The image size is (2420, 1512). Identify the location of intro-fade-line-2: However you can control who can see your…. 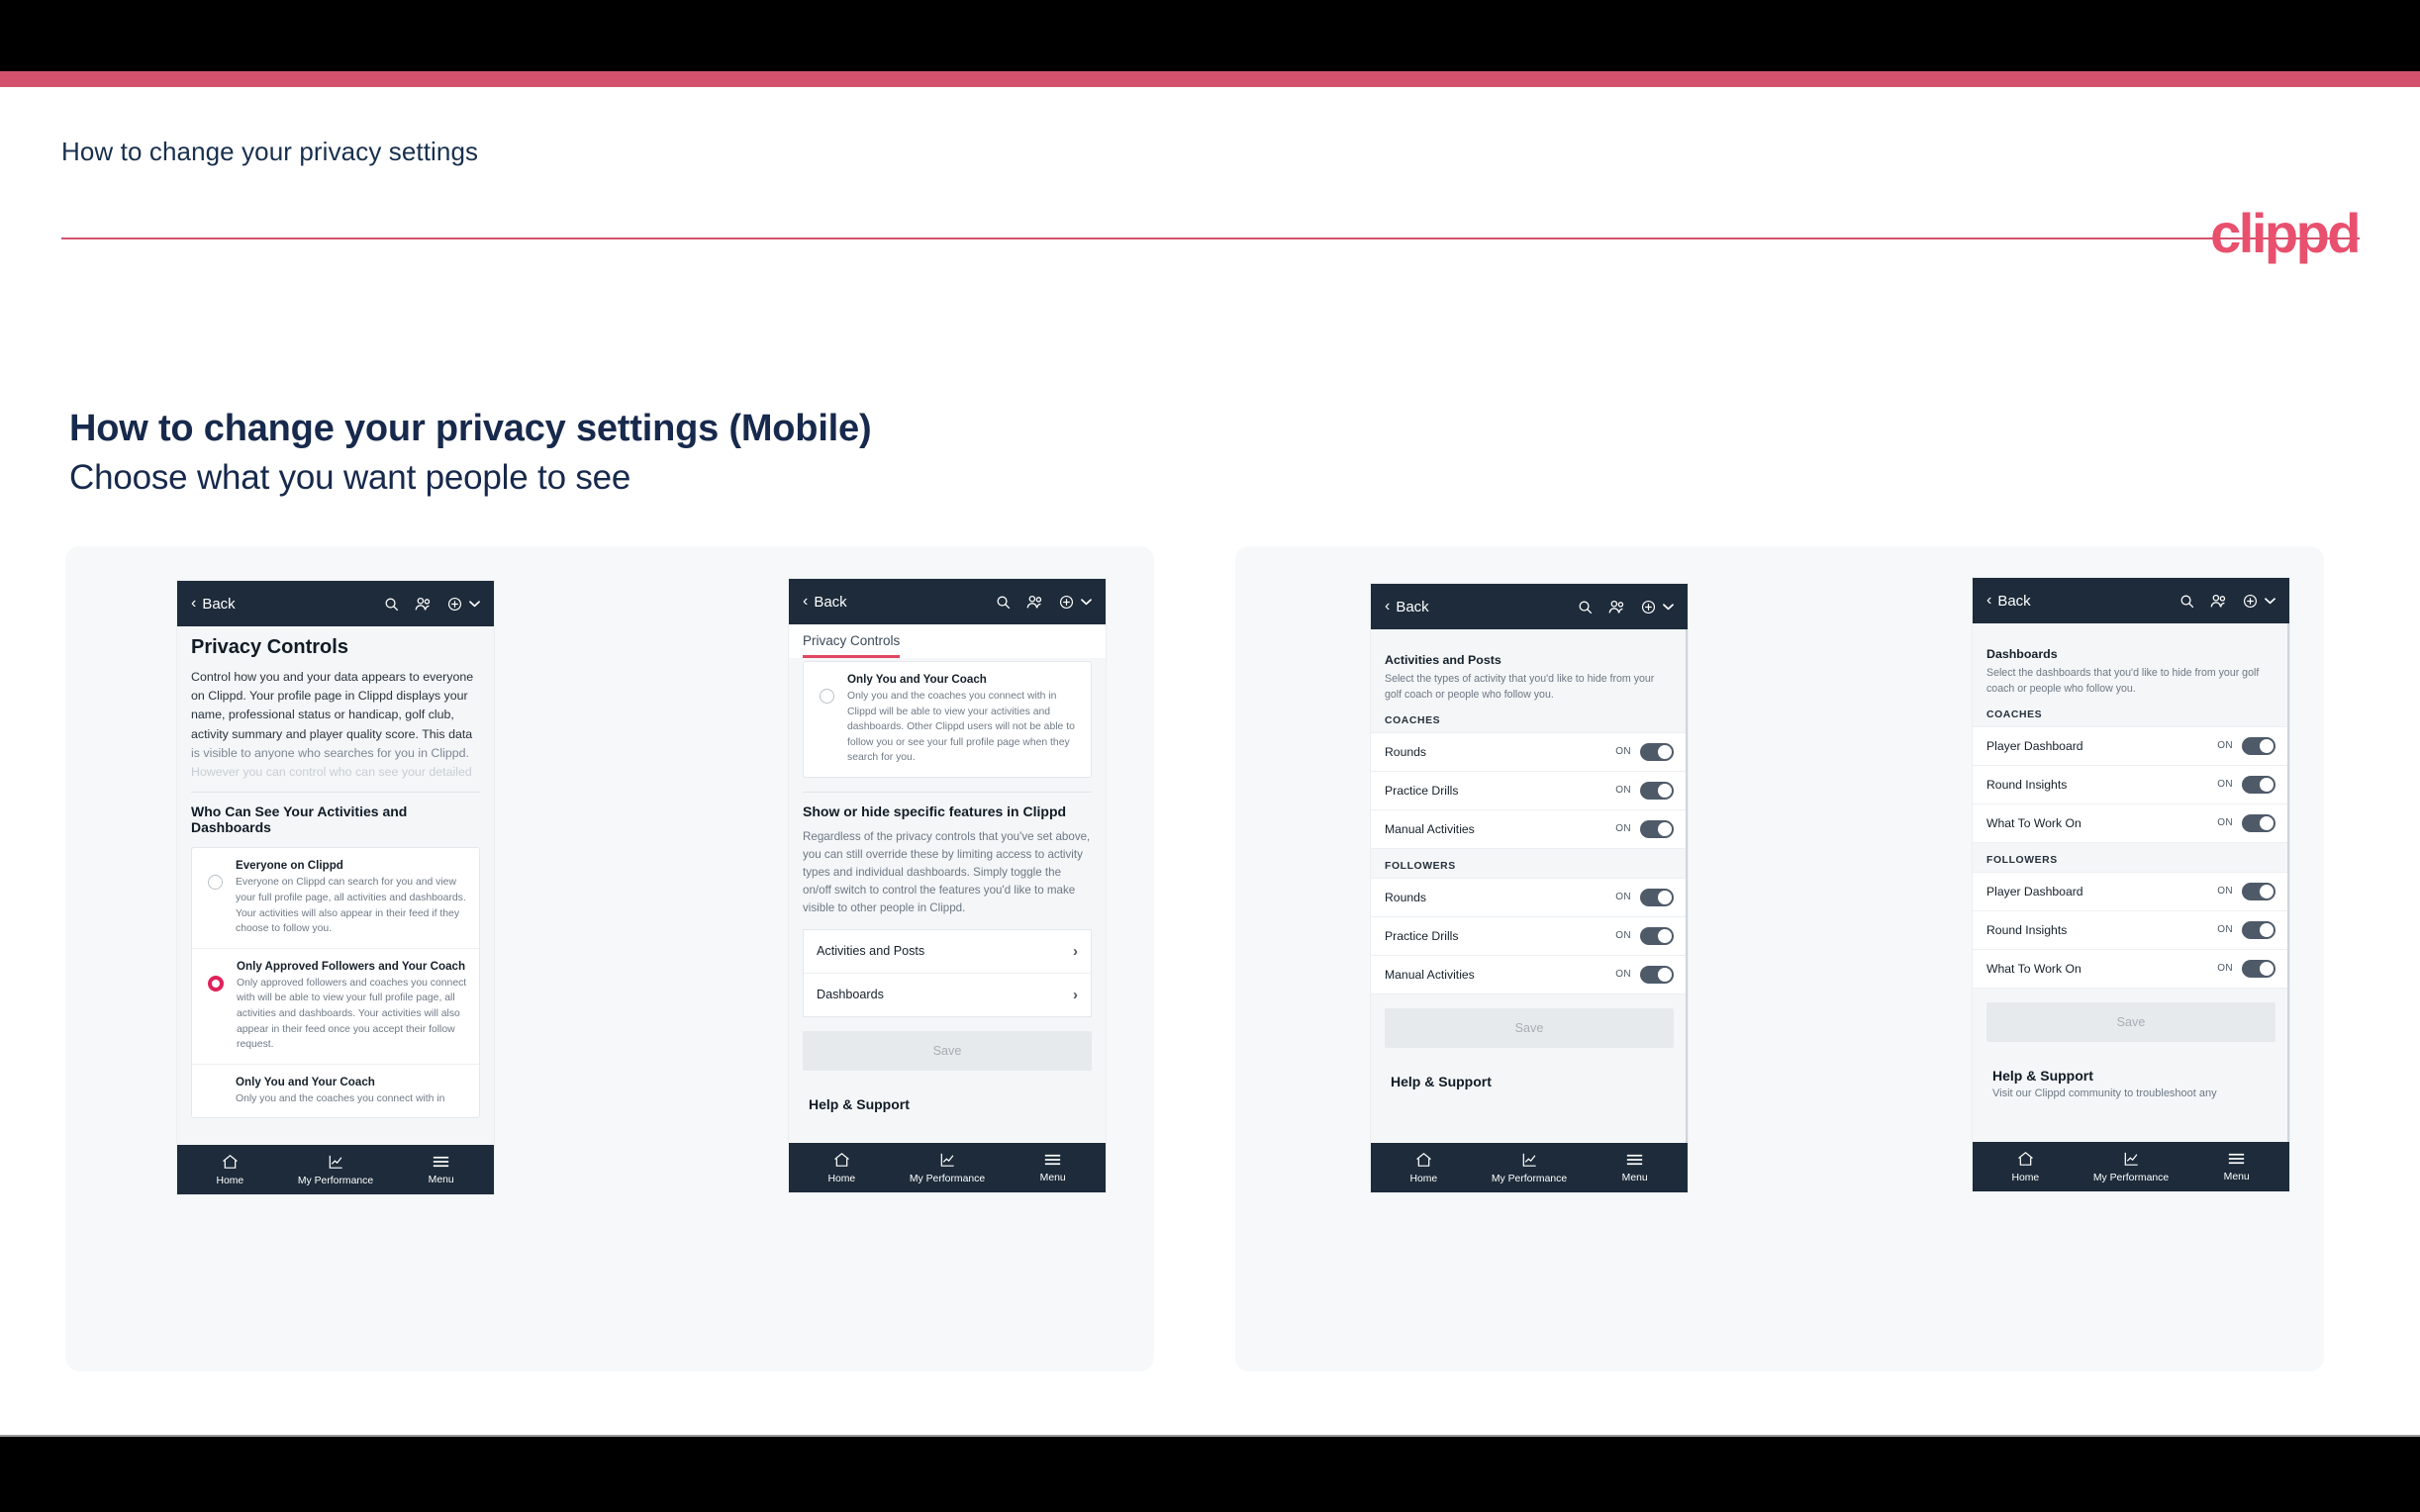
(331, 773).